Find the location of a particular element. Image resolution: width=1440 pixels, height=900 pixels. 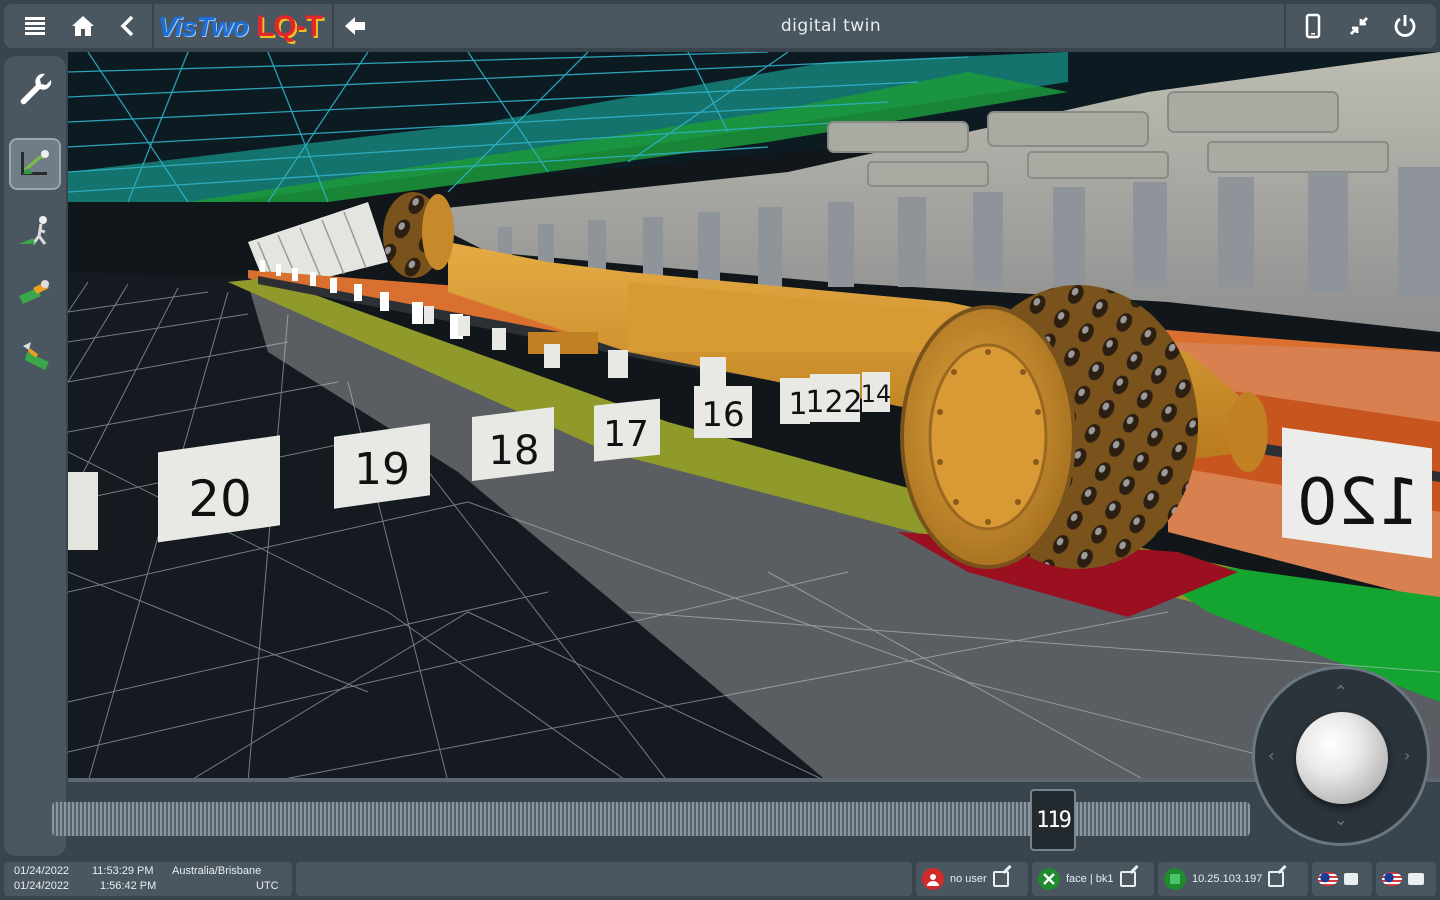

svg-text: 20 is located at coordinates (220, 499).